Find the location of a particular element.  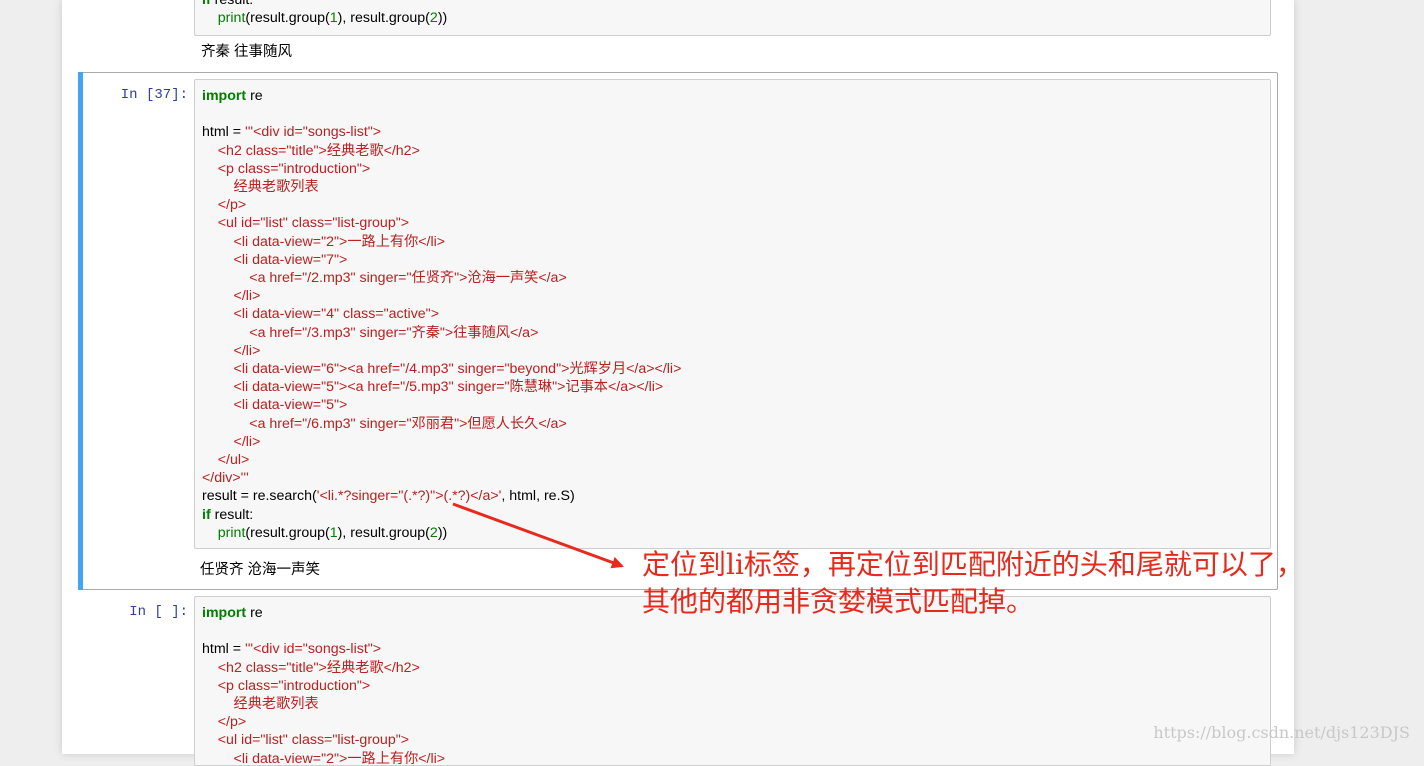

annotation-line-2: 其他的都用非贪婪模式匹配掉。 is located at coordinates (838, 601).